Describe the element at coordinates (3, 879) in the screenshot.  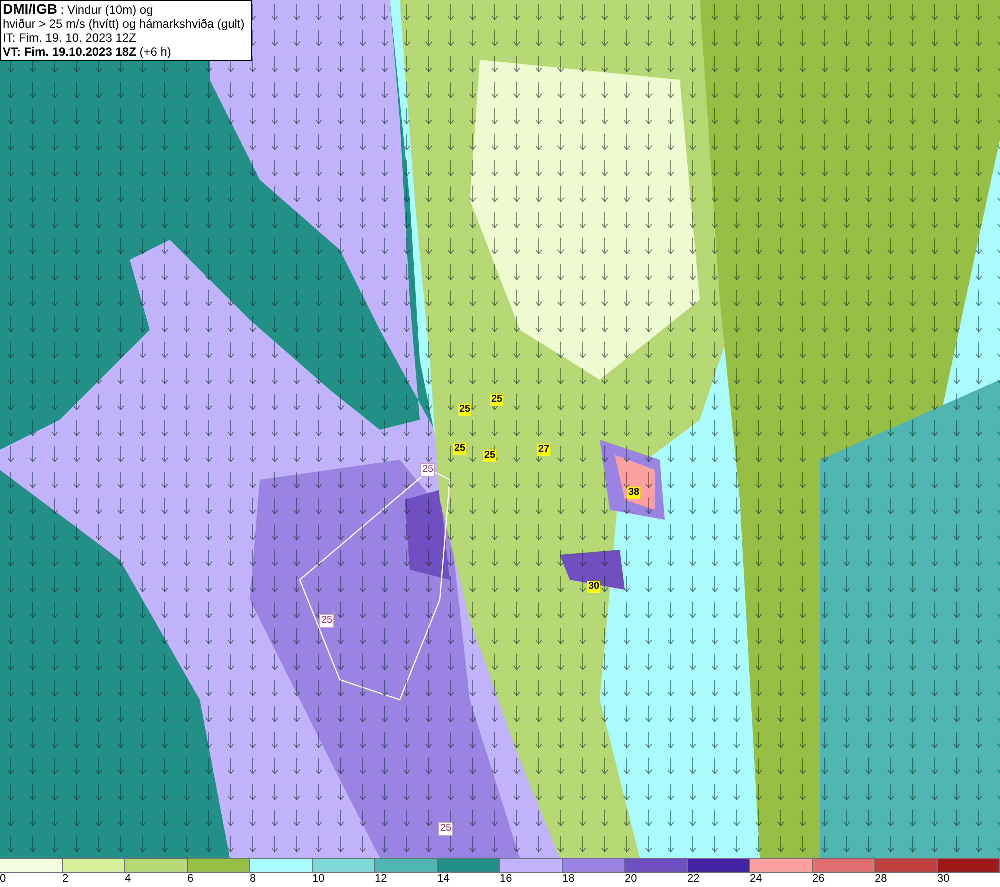
I see `legend-tick-label: 0` at that location.